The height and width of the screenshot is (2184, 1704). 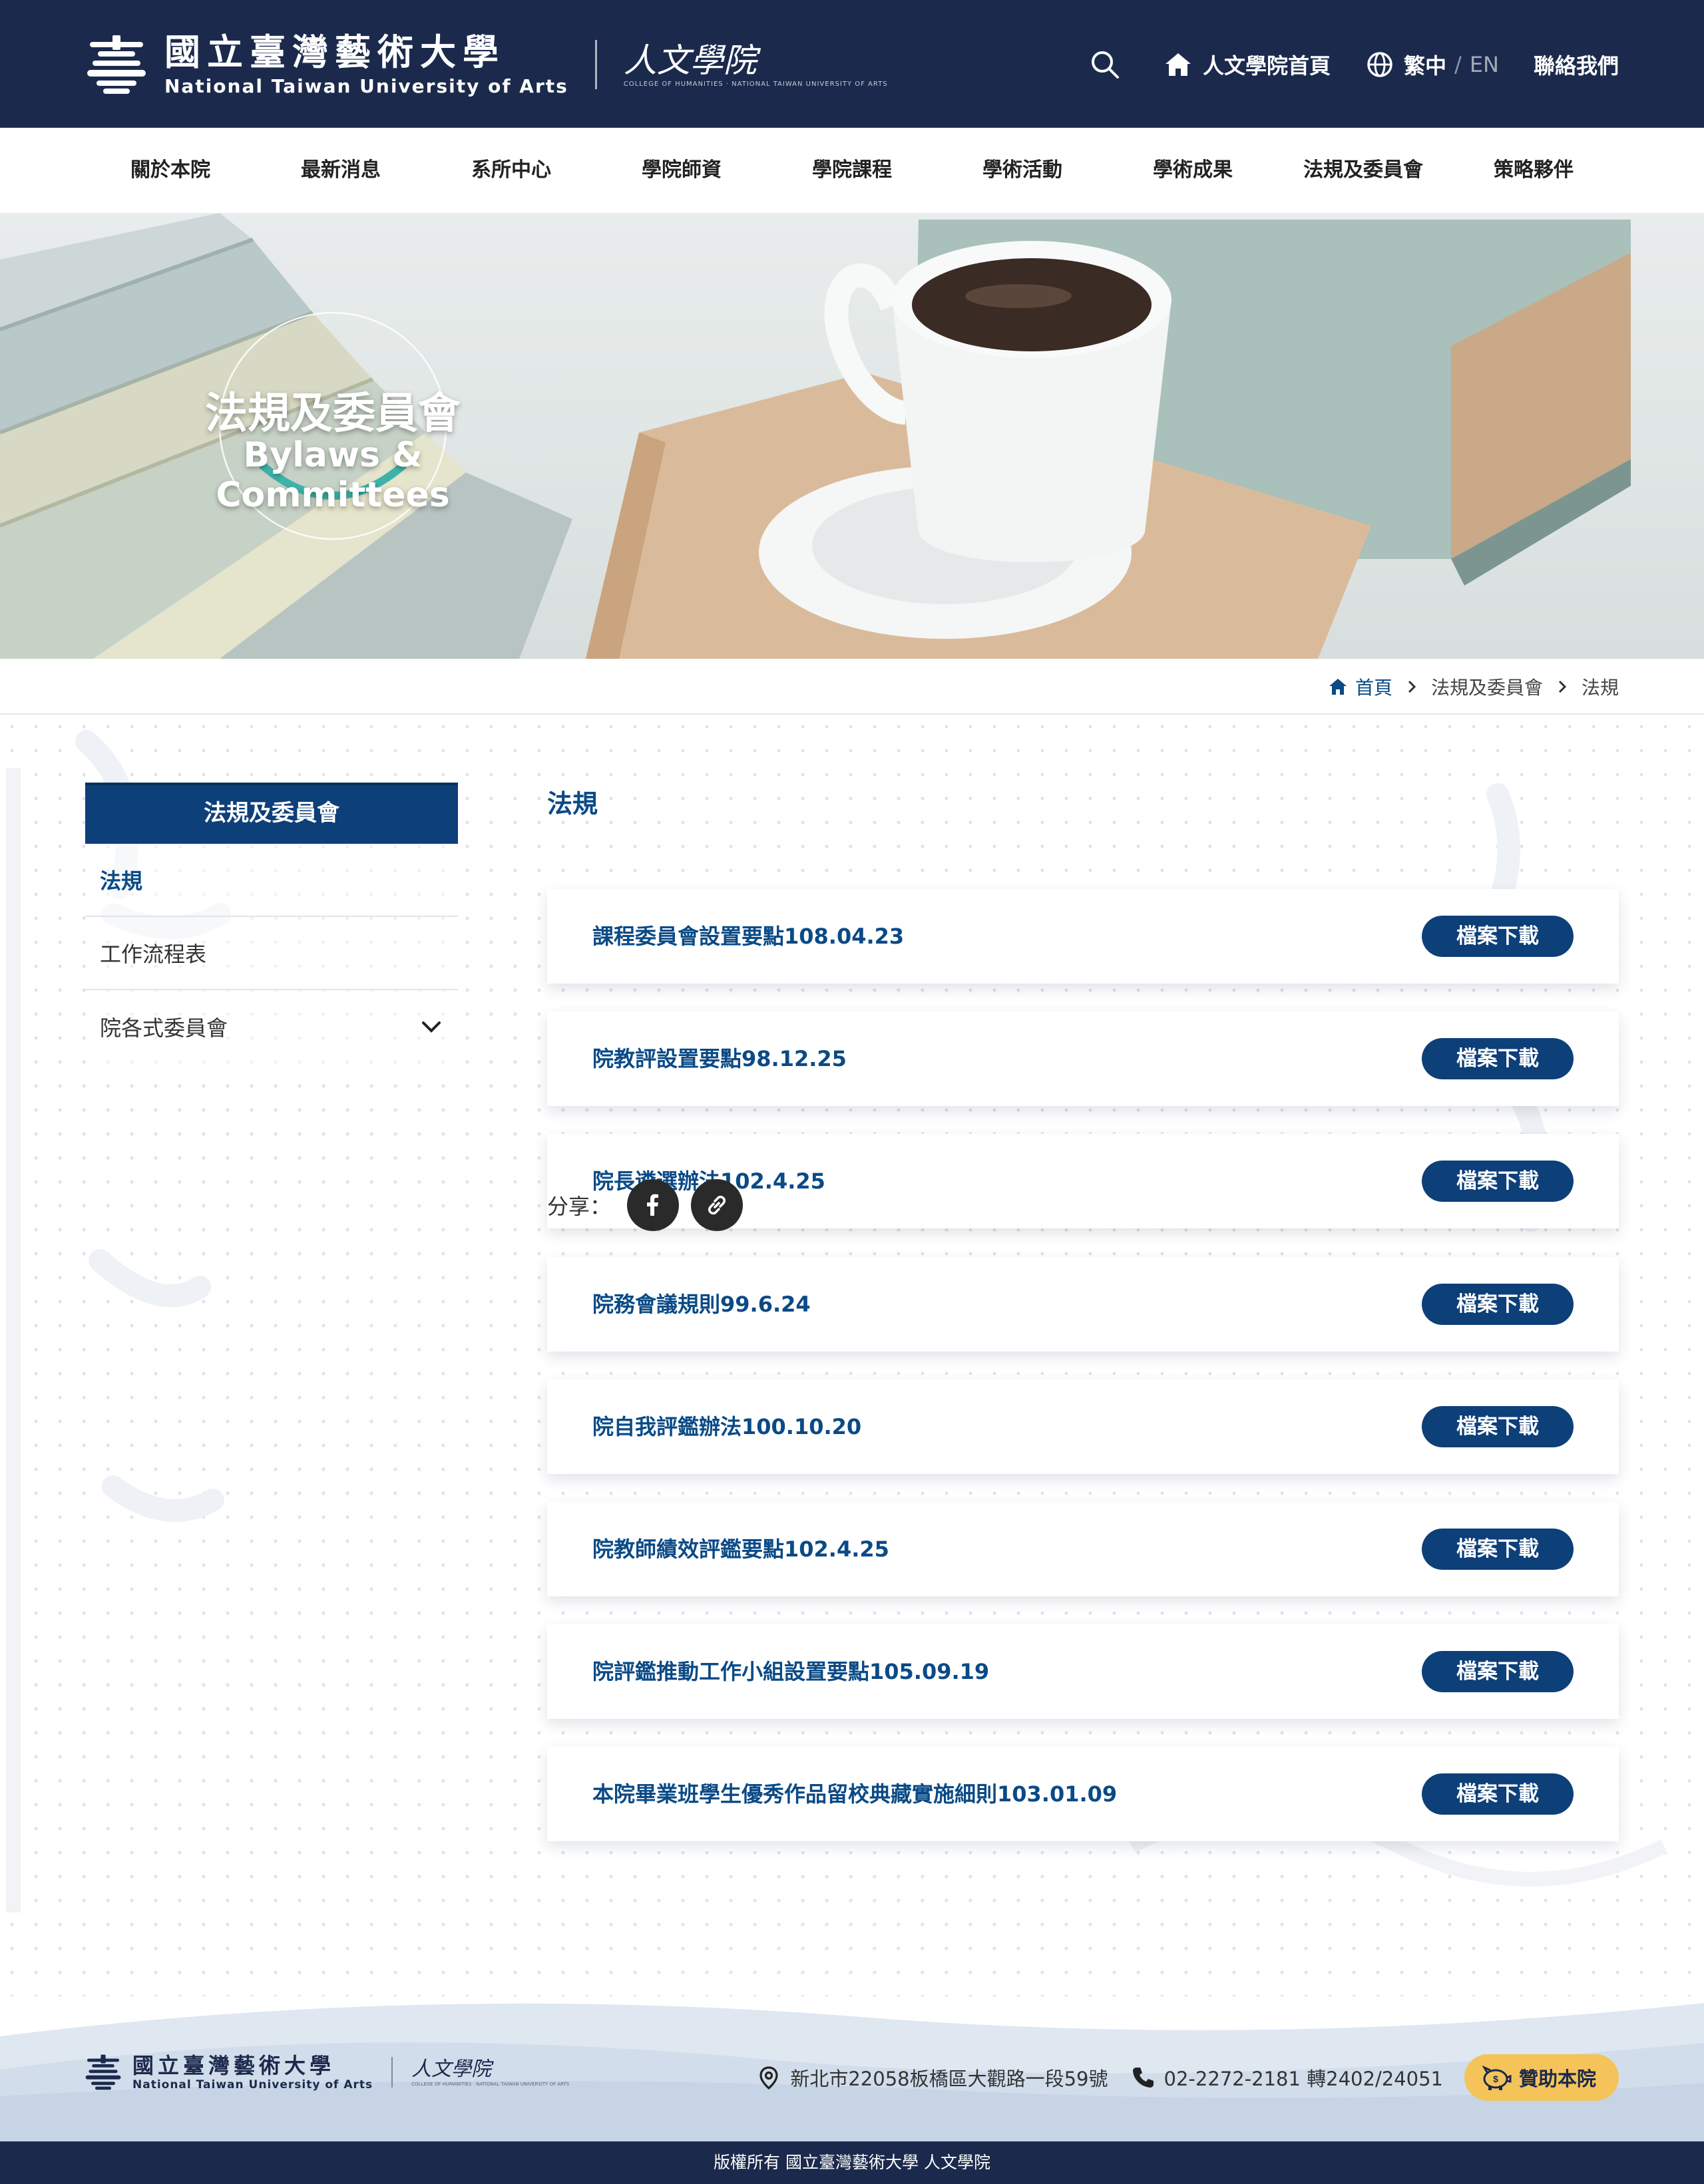 What do you see at coordinates (1083, 1671) in the screenshot?
I see `list-item: 院評鑑推動工作小組設置要點105.09.19 檔案下載` at bounding box center [1083, 1671].